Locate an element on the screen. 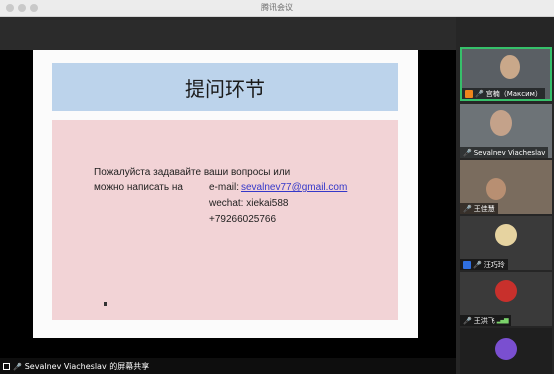 Image resolution: width=554 pixels, height=374 pixels. participant-namebar: 🎤 王佳慧 is located at coordinates (479, 208).